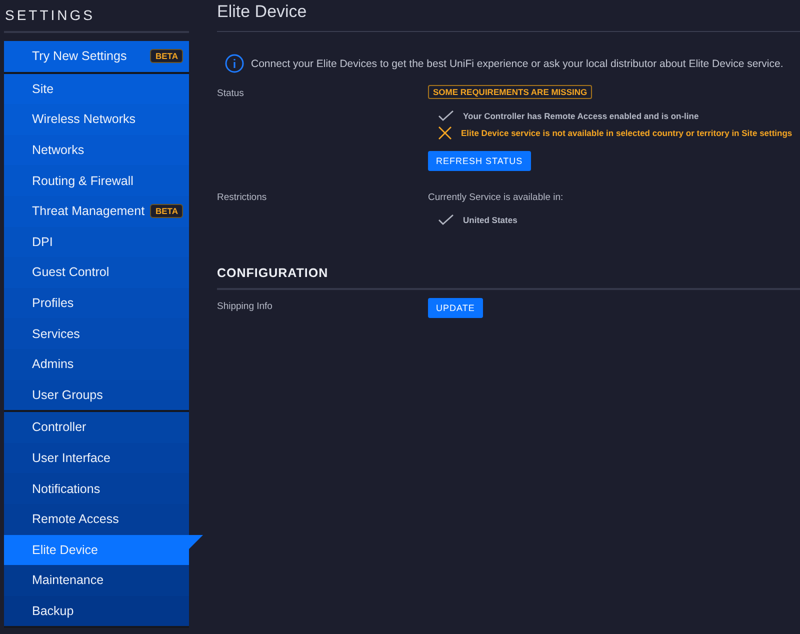  I want to click on sidebar-item: Backup, so click(96, 611).